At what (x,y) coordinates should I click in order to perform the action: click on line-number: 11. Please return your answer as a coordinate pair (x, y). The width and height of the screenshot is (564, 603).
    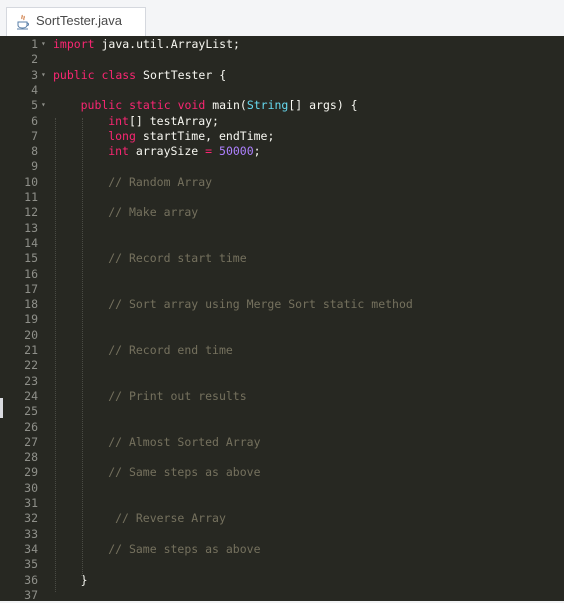
    Looking at the image, I should click on (31, 197).